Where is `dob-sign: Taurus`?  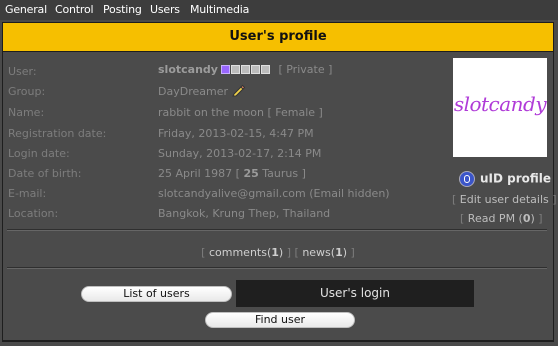
dob-sign: Taurus is located at coordinates (280, 173).